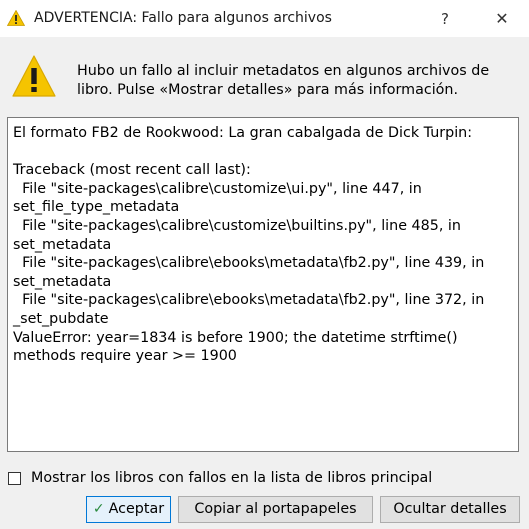 Image resolution: width=529 pixels, height=529 pixels. I want to click on help-button: ?, so click(445, 19).